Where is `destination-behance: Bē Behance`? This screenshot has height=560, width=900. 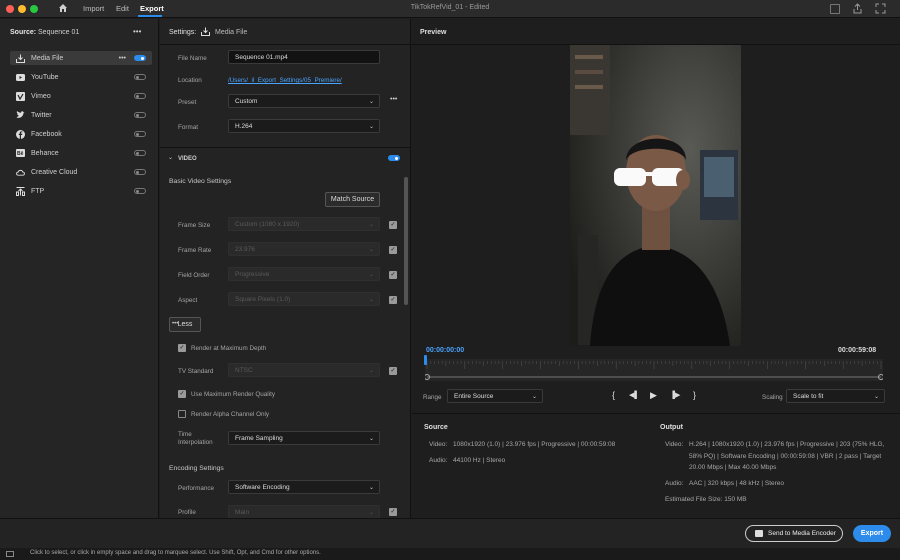 destination-behance: Bē Behance is located at coordinates (81, 153).